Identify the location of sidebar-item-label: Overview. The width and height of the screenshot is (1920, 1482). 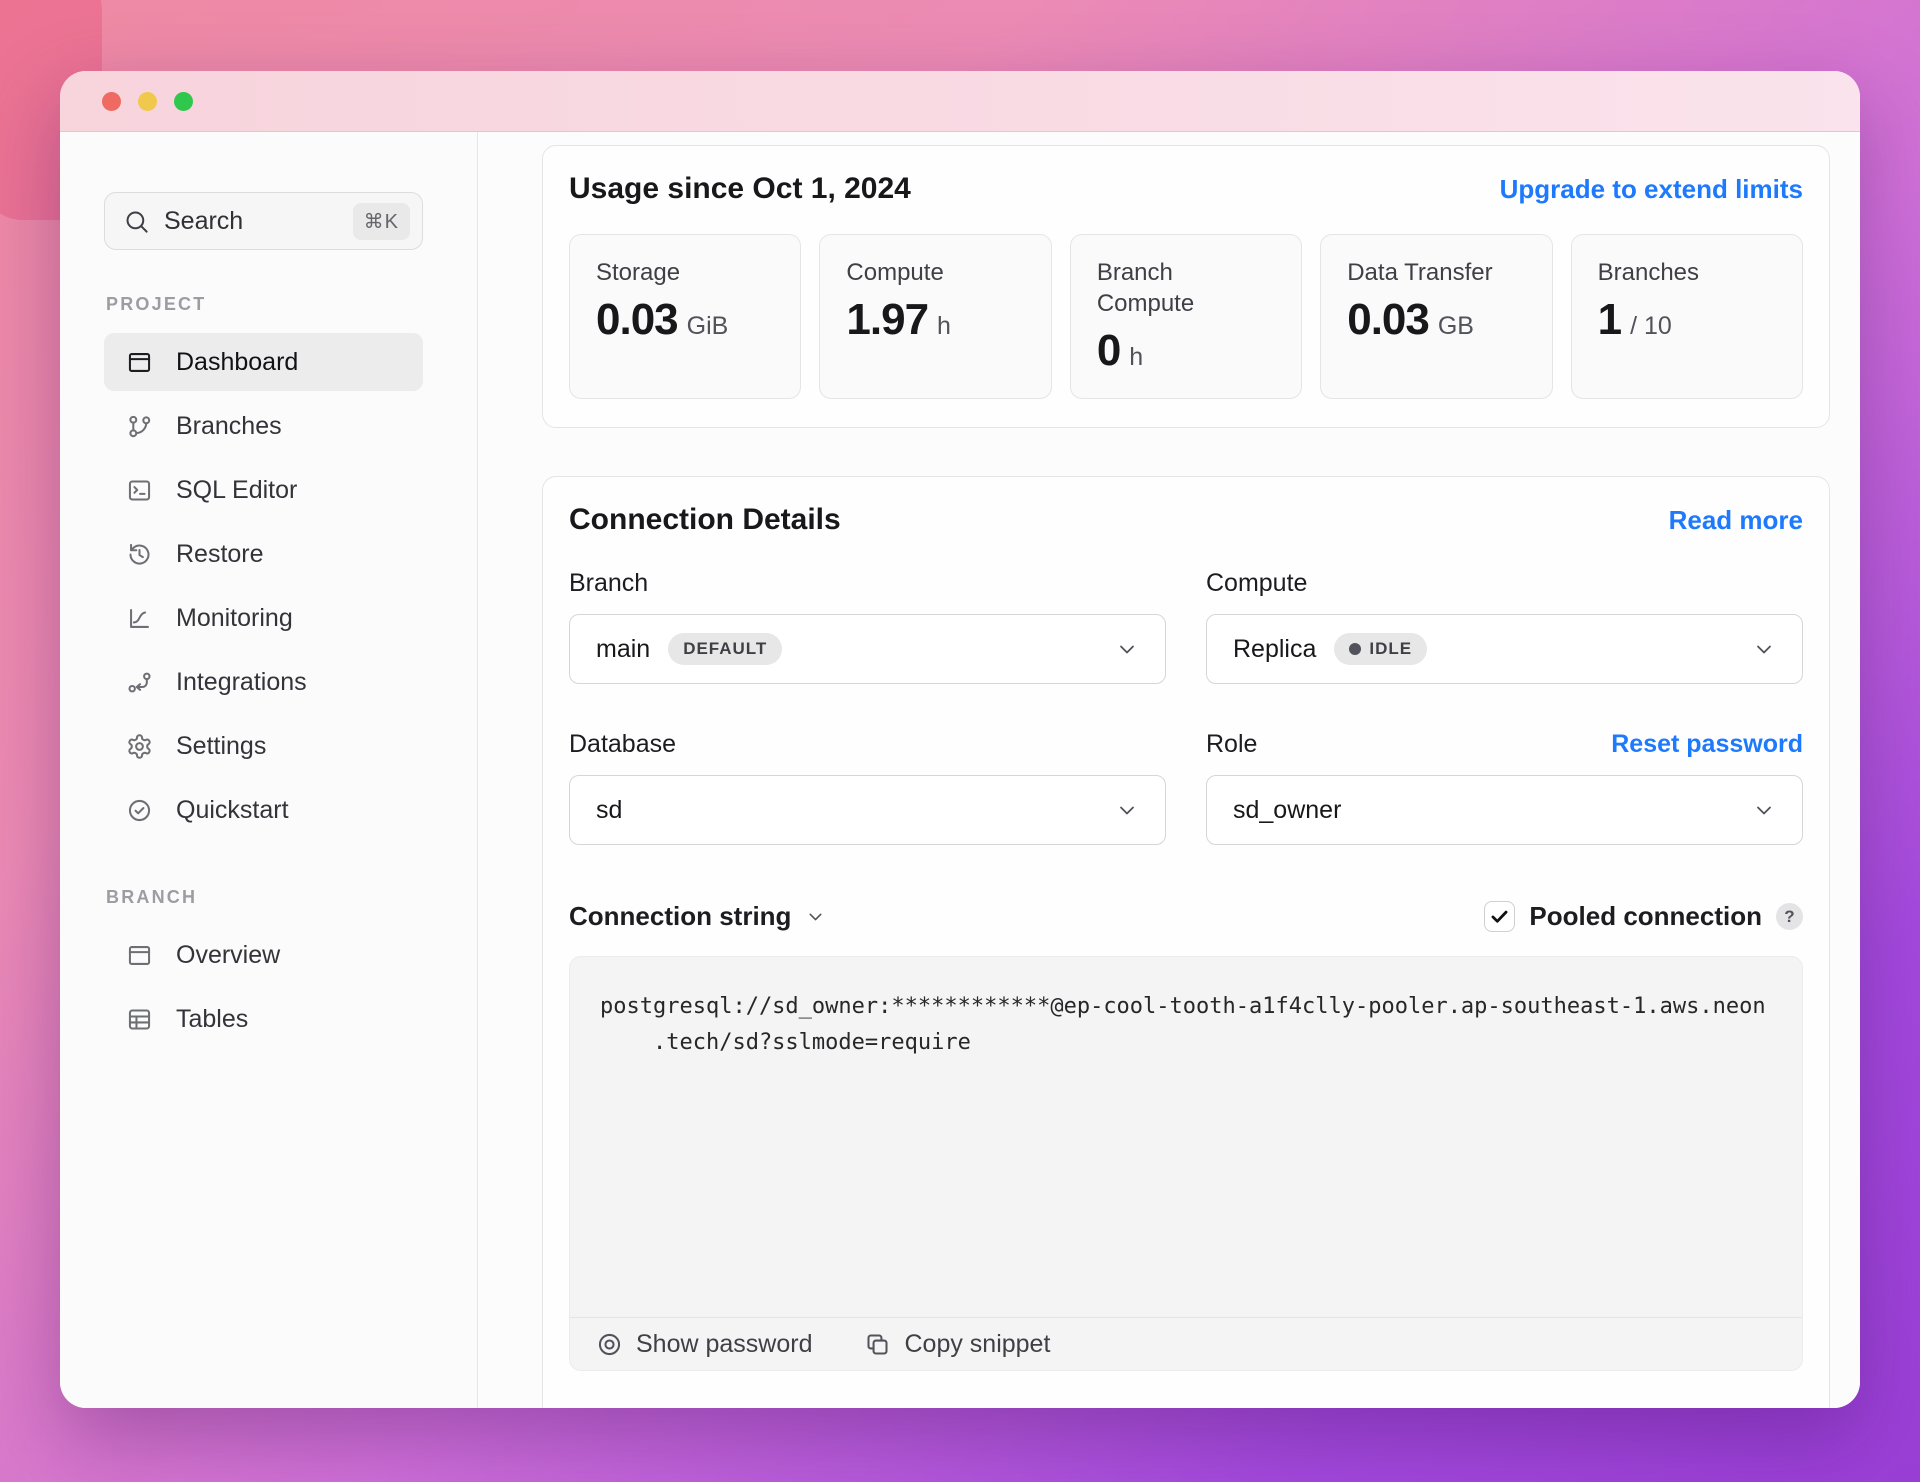
(228, 954).